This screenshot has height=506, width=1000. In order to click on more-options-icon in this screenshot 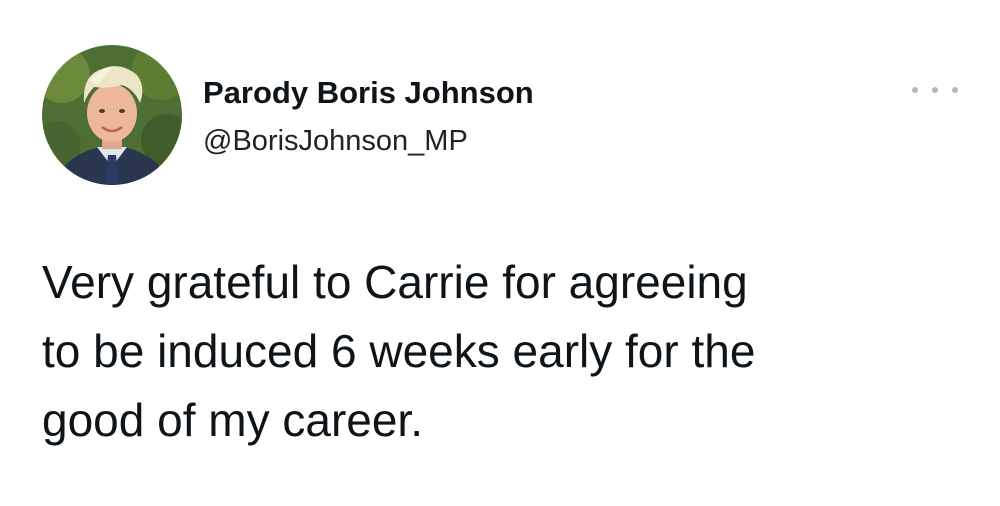, I will do `click(935, 90)`.